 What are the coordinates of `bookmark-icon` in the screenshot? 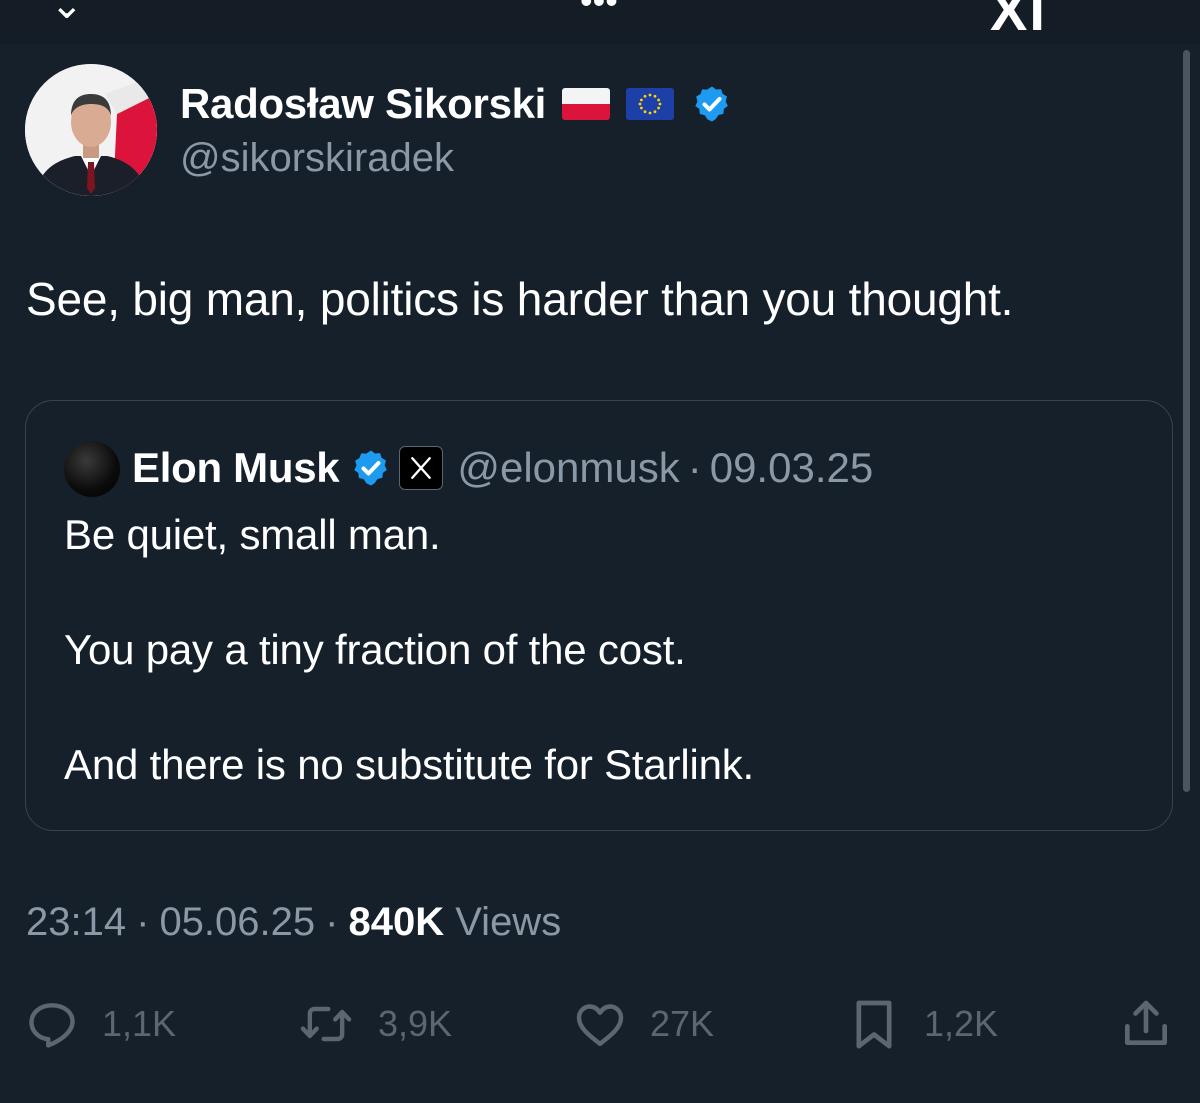 It's located at (874, 1024).